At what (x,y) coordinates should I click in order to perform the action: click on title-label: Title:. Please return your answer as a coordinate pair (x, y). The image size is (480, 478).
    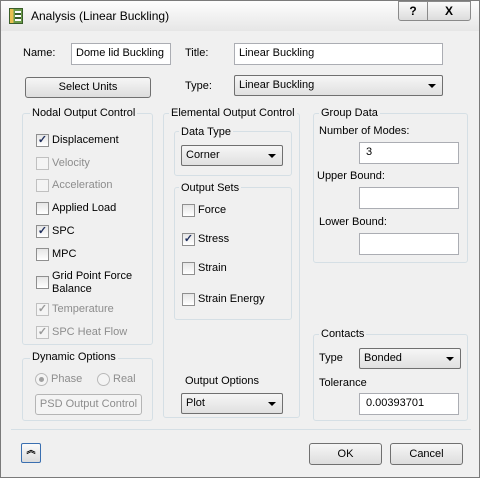
    Looking at the image, I should click on (197, 53).